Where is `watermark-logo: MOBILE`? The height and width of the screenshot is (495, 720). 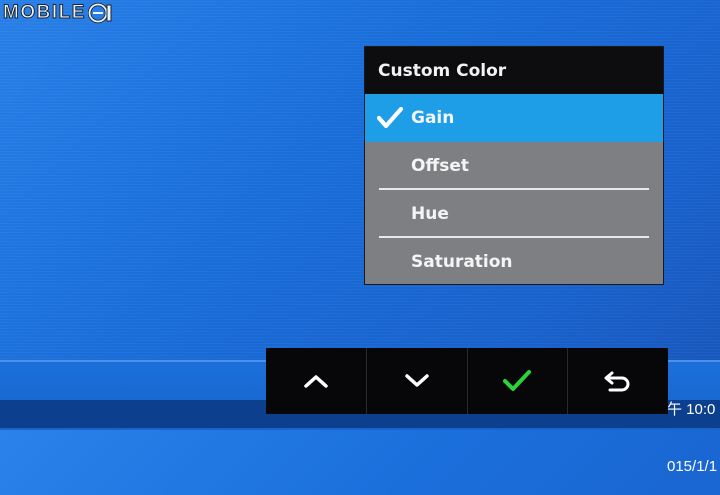
watermark-logo: MOBILE is located at coordinates (58, 13).